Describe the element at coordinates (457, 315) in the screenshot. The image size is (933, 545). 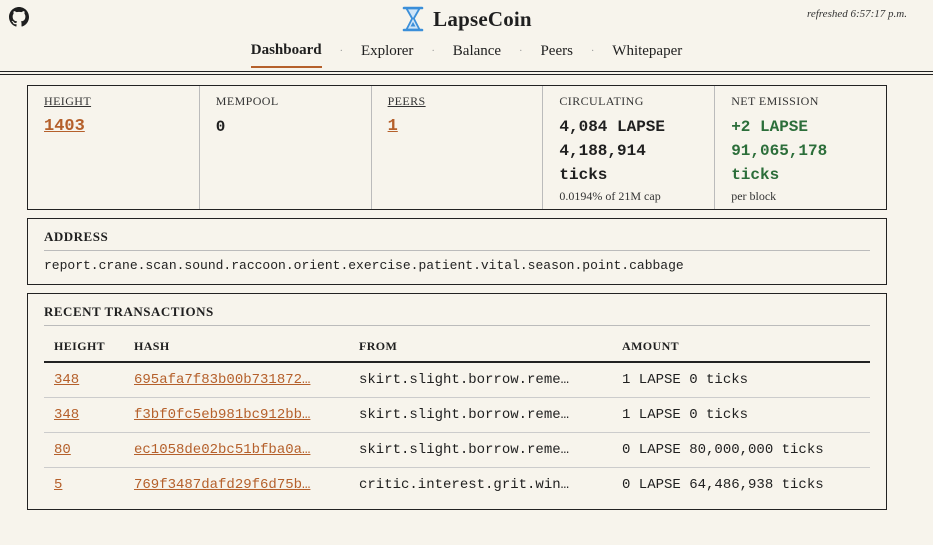
I see `recent-transactions-title: RECENT TRANSACTIONS` at that location.